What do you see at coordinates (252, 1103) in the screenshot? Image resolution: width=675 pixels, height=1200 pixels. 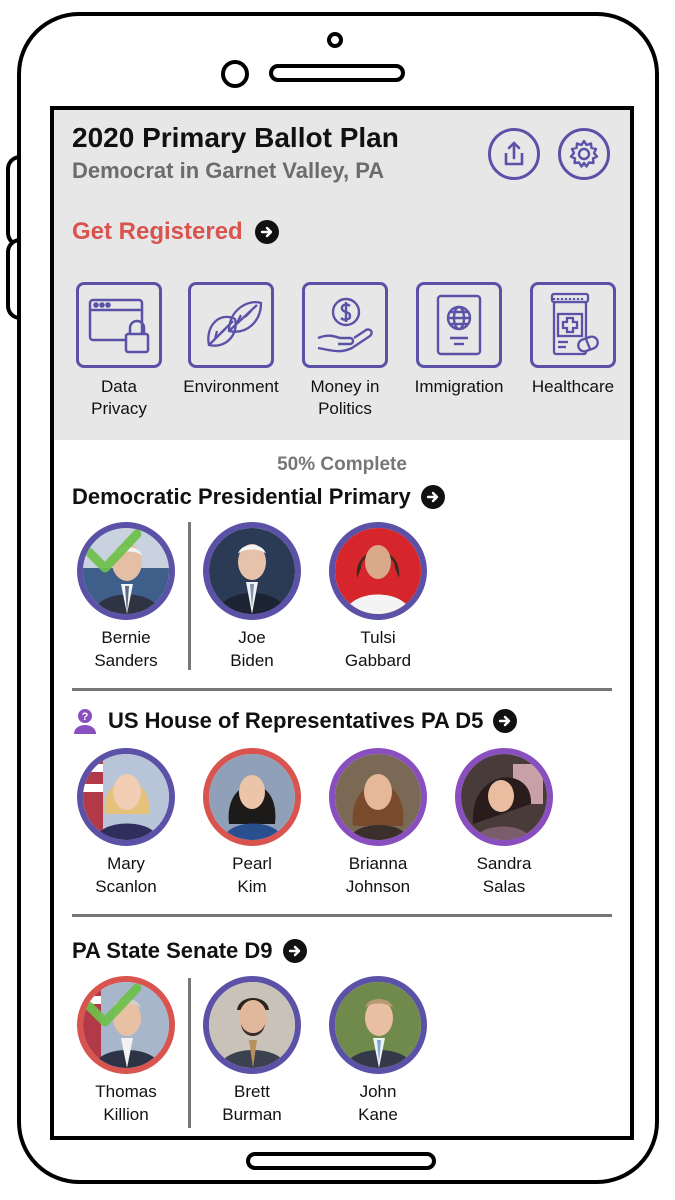 I see `candidate-name: Brett Burman` at bounding box center [252, 1103].